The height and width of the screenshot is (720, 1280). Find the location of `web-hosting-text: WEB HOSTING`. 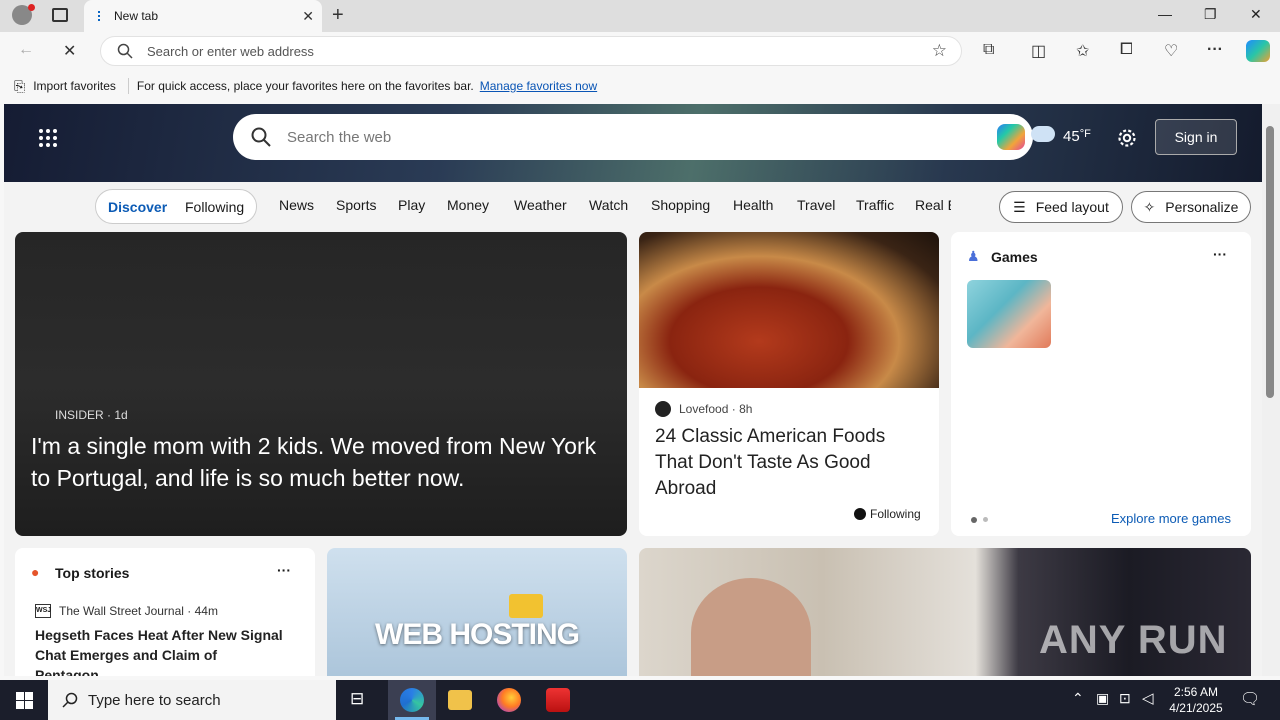

web-hosting-text: WEB HOSTING is located at coordinates (477, 634).